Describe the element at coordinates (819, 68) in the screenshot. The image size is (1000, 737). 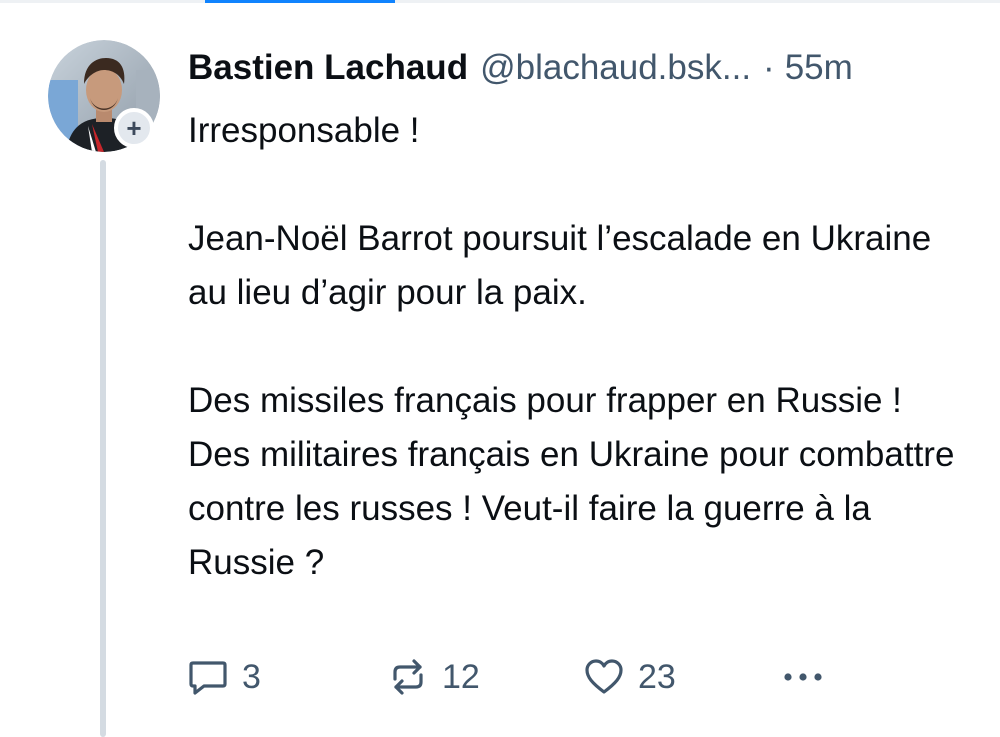
I see `post-timestamp: 55m` at that location.